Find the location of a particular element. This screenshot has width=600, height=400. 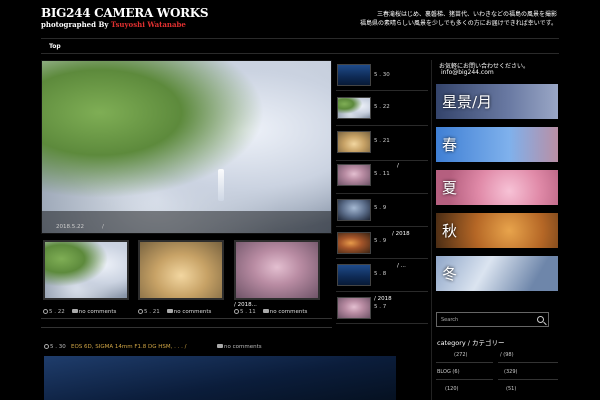

banner-label-1: 星景/月 is located at coordinates (467, 102).